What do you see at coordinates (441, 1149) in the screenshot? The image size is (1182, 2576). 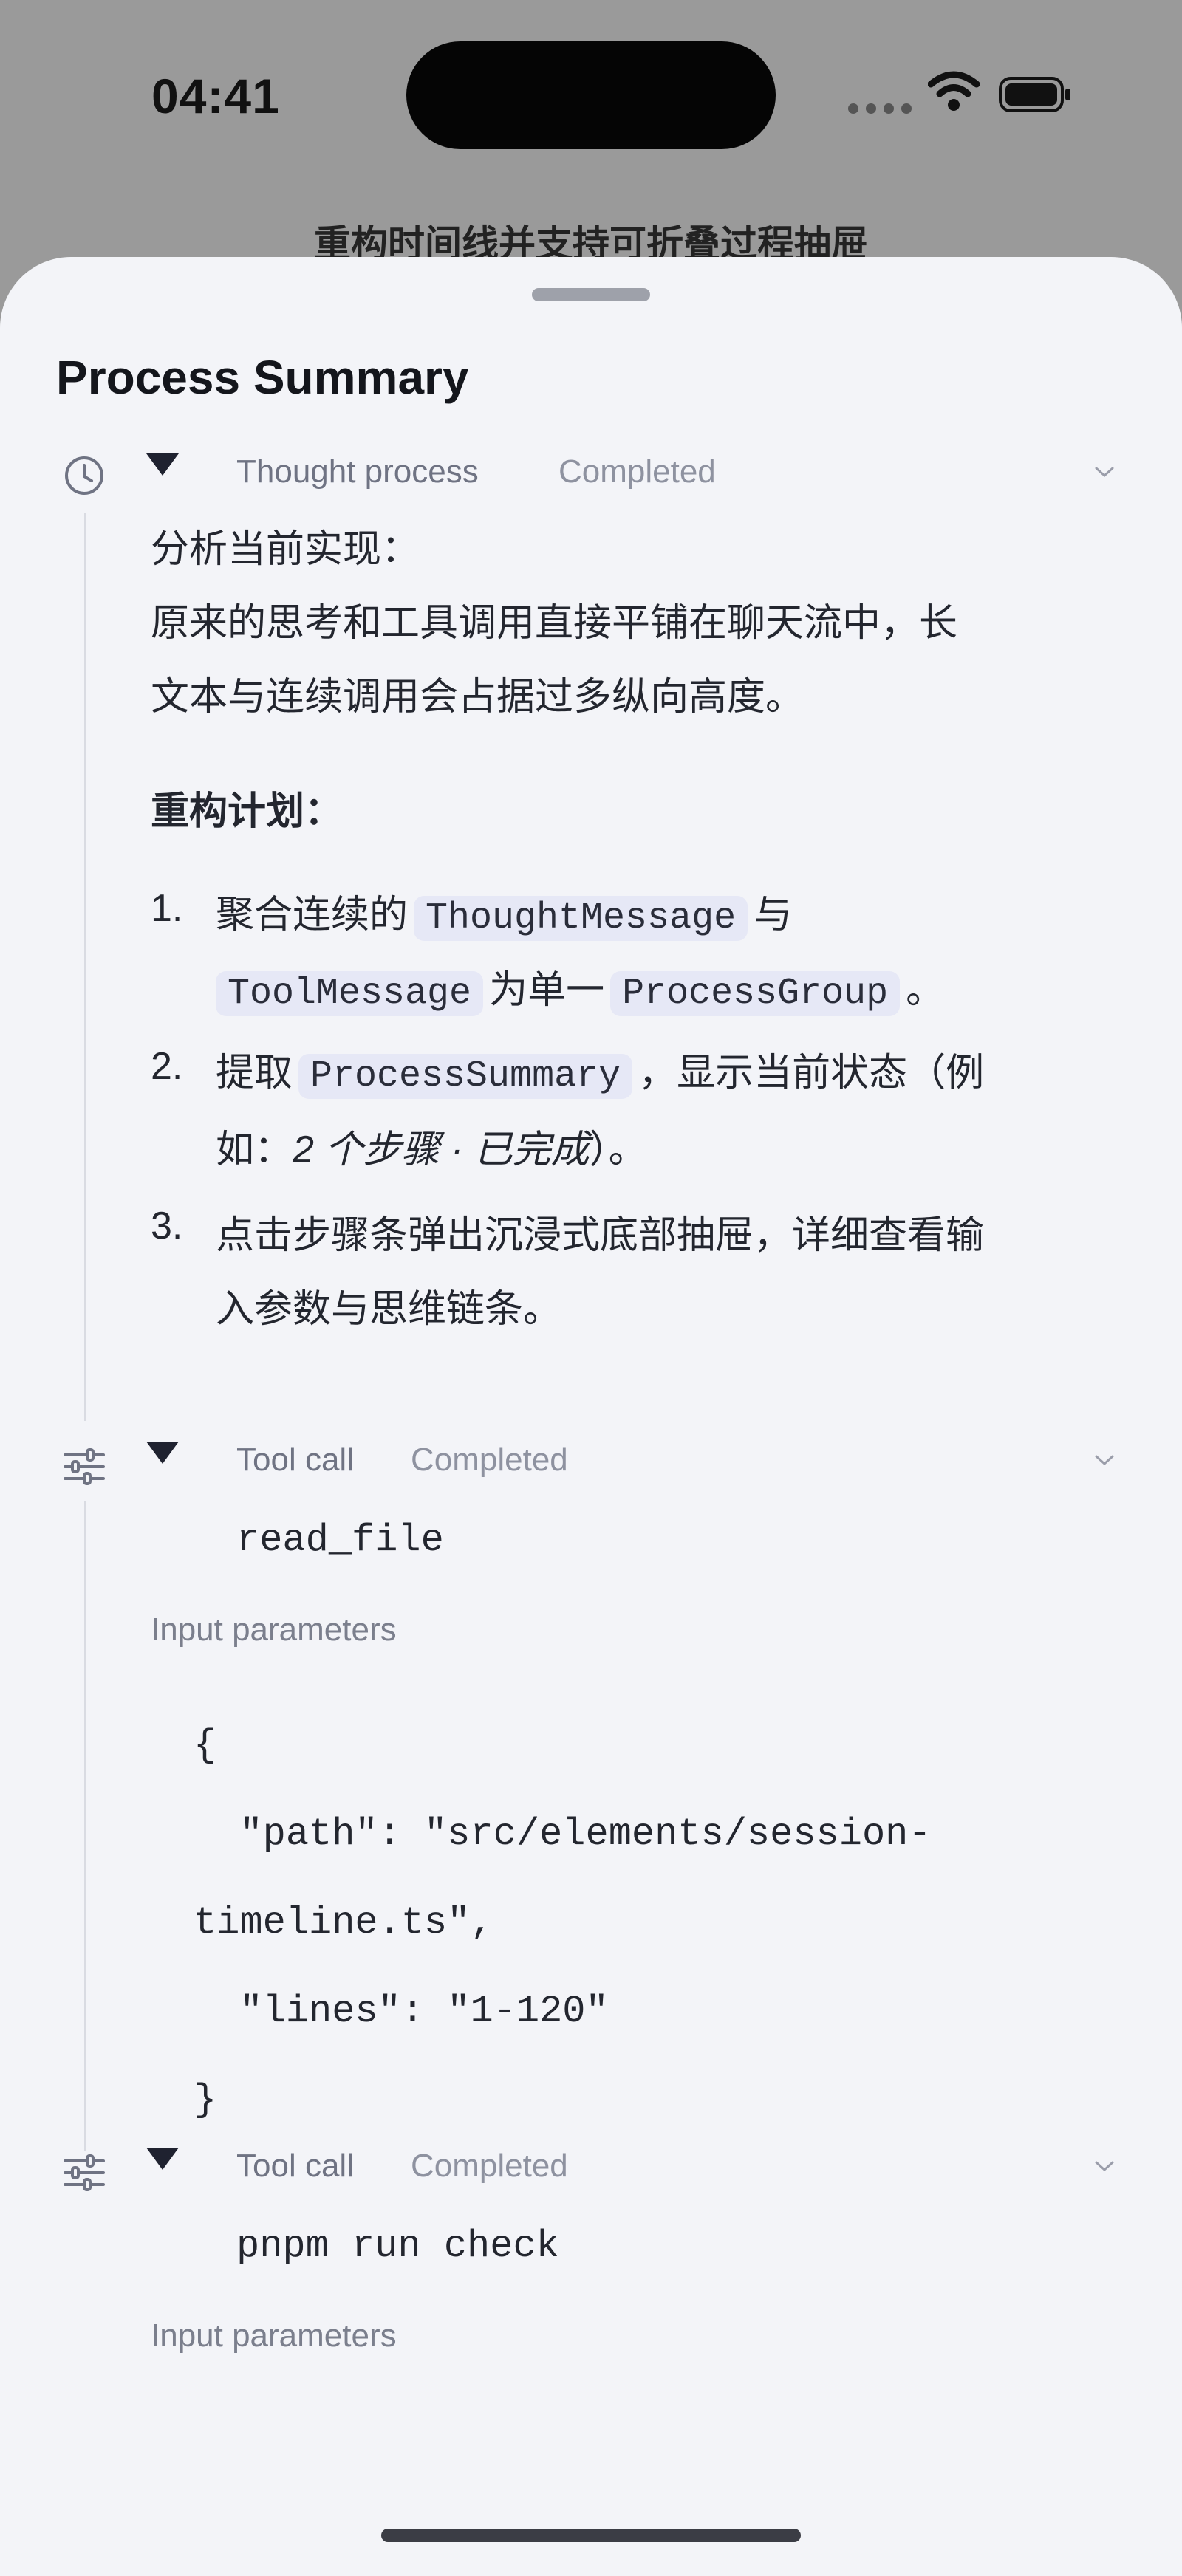 I see `status-example: 2 个步骤 · 已完成` at bounding box center [441, 1149].